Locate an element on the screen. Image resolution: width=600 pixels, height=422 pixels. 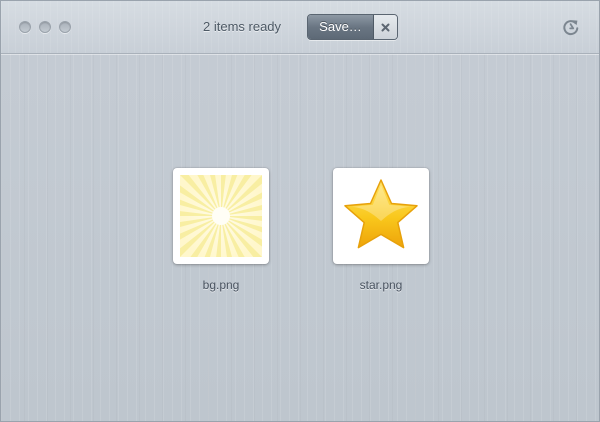
file-item: star.png is located at coordinates (381, 230).